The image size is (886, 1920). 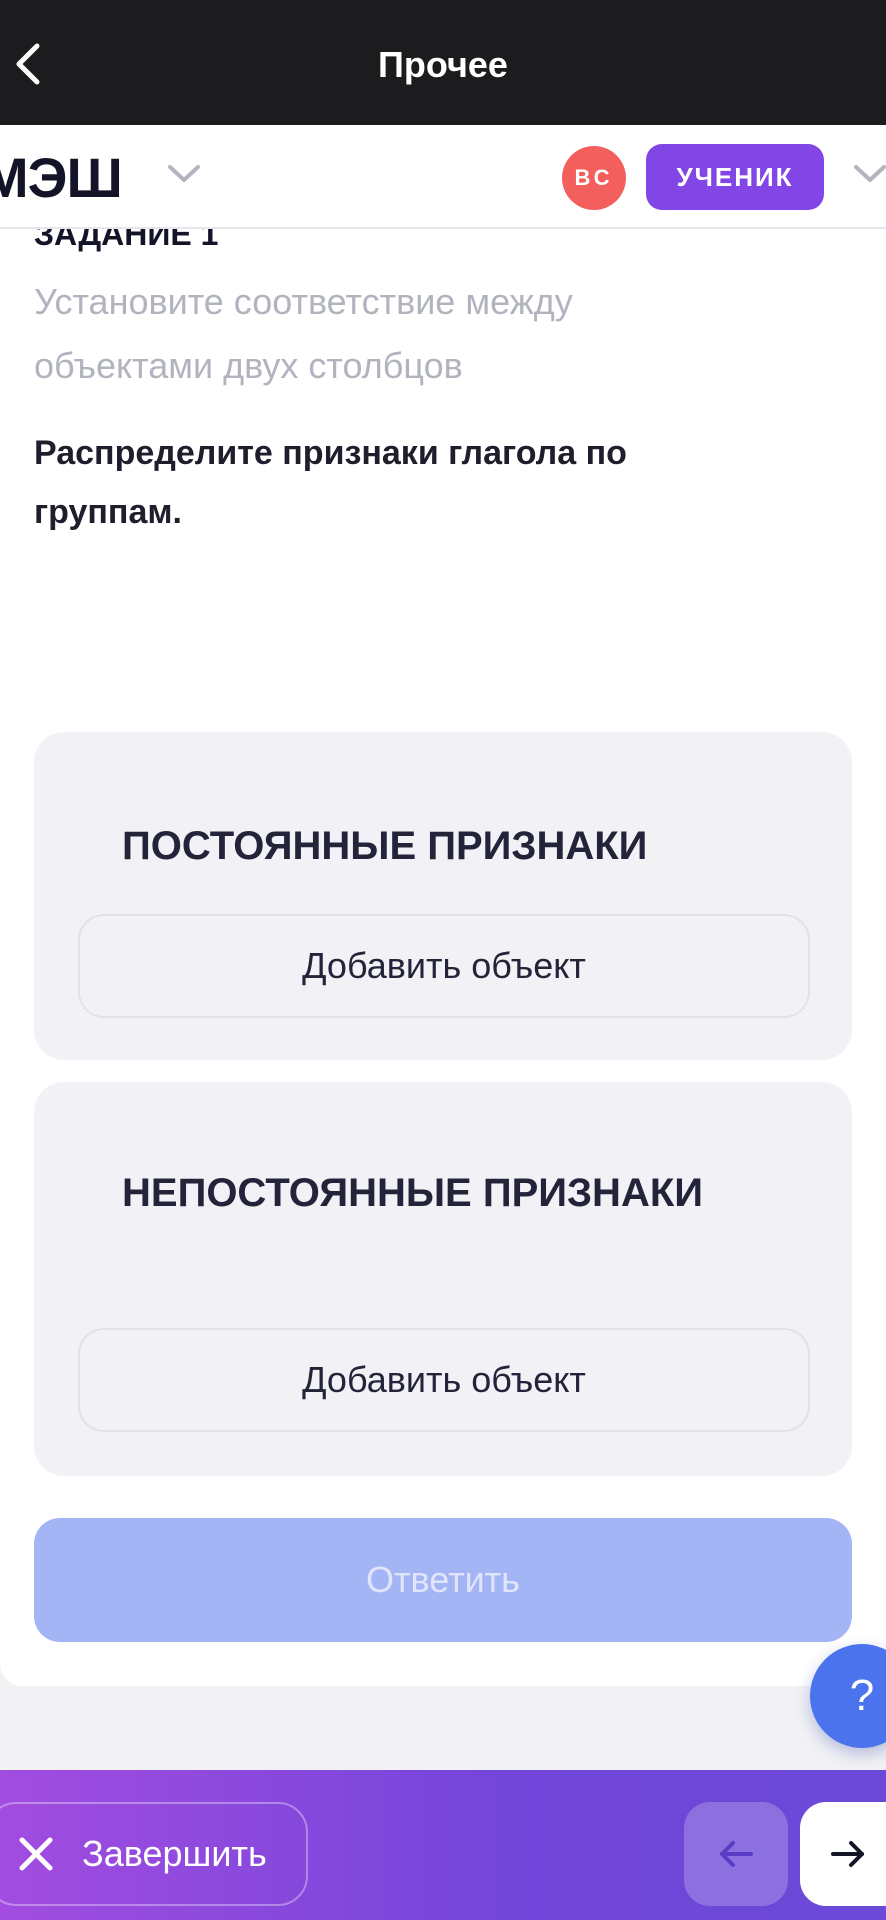 I want to click on role-button: УЧЕНИК, so click(x=735, y=177).